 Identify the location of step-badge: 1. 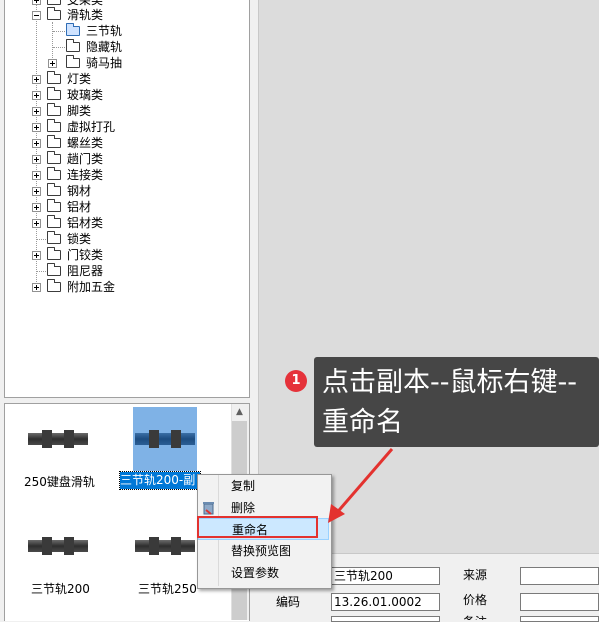
(296, 381).